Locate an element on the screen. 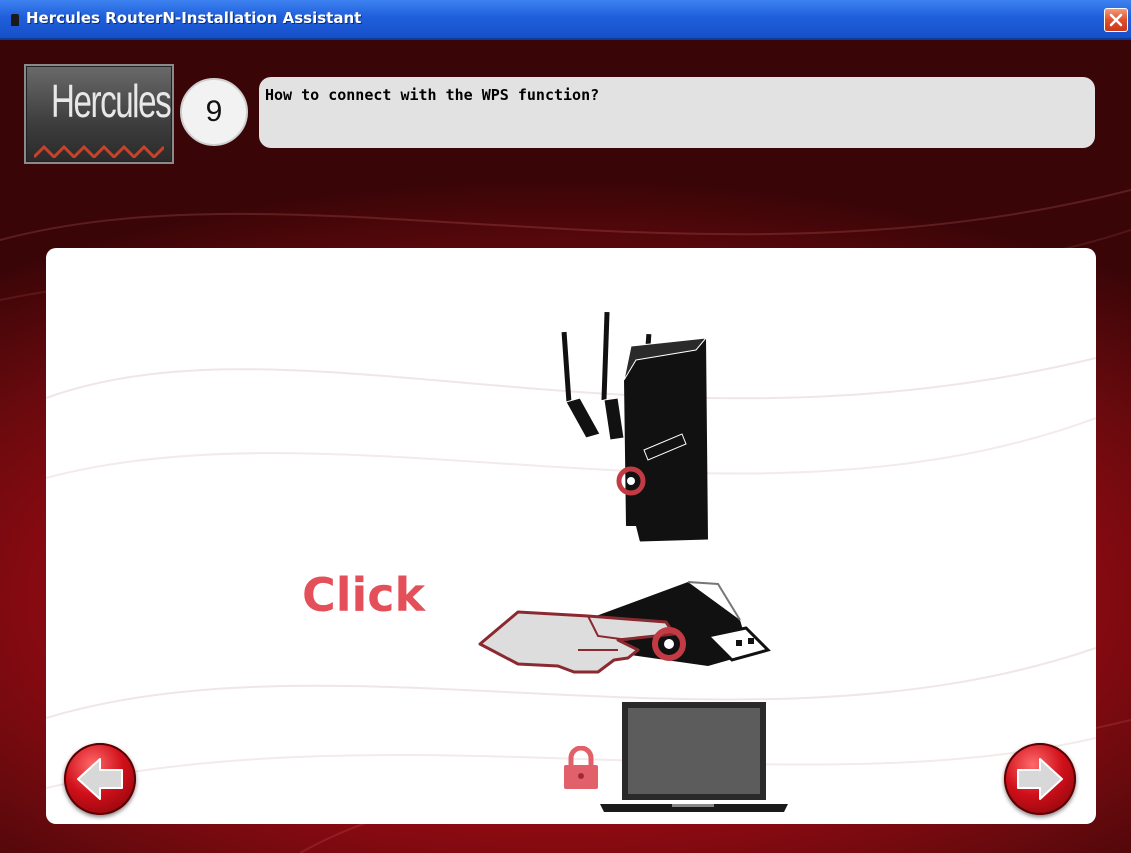 This screenshot has width=1131, height=853. close-button is located at coordinates (1116, 20).